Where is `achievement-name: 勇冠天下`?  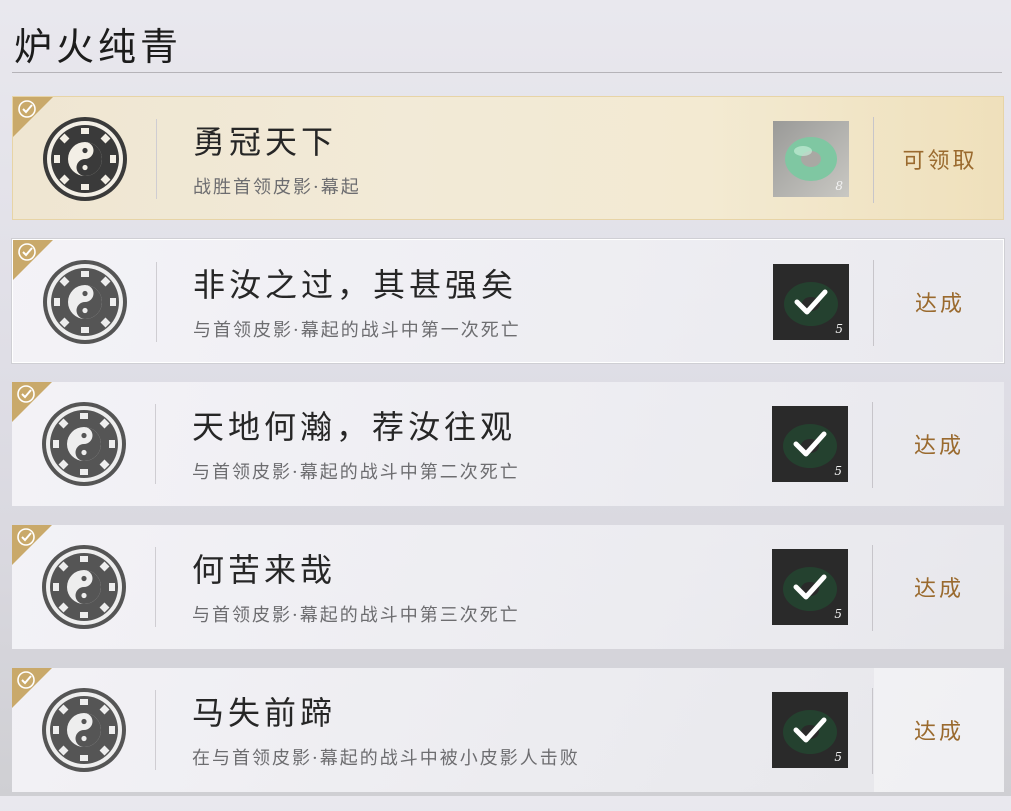 achievement-name: 勇冠天下 is located at coordinates (265, 142).